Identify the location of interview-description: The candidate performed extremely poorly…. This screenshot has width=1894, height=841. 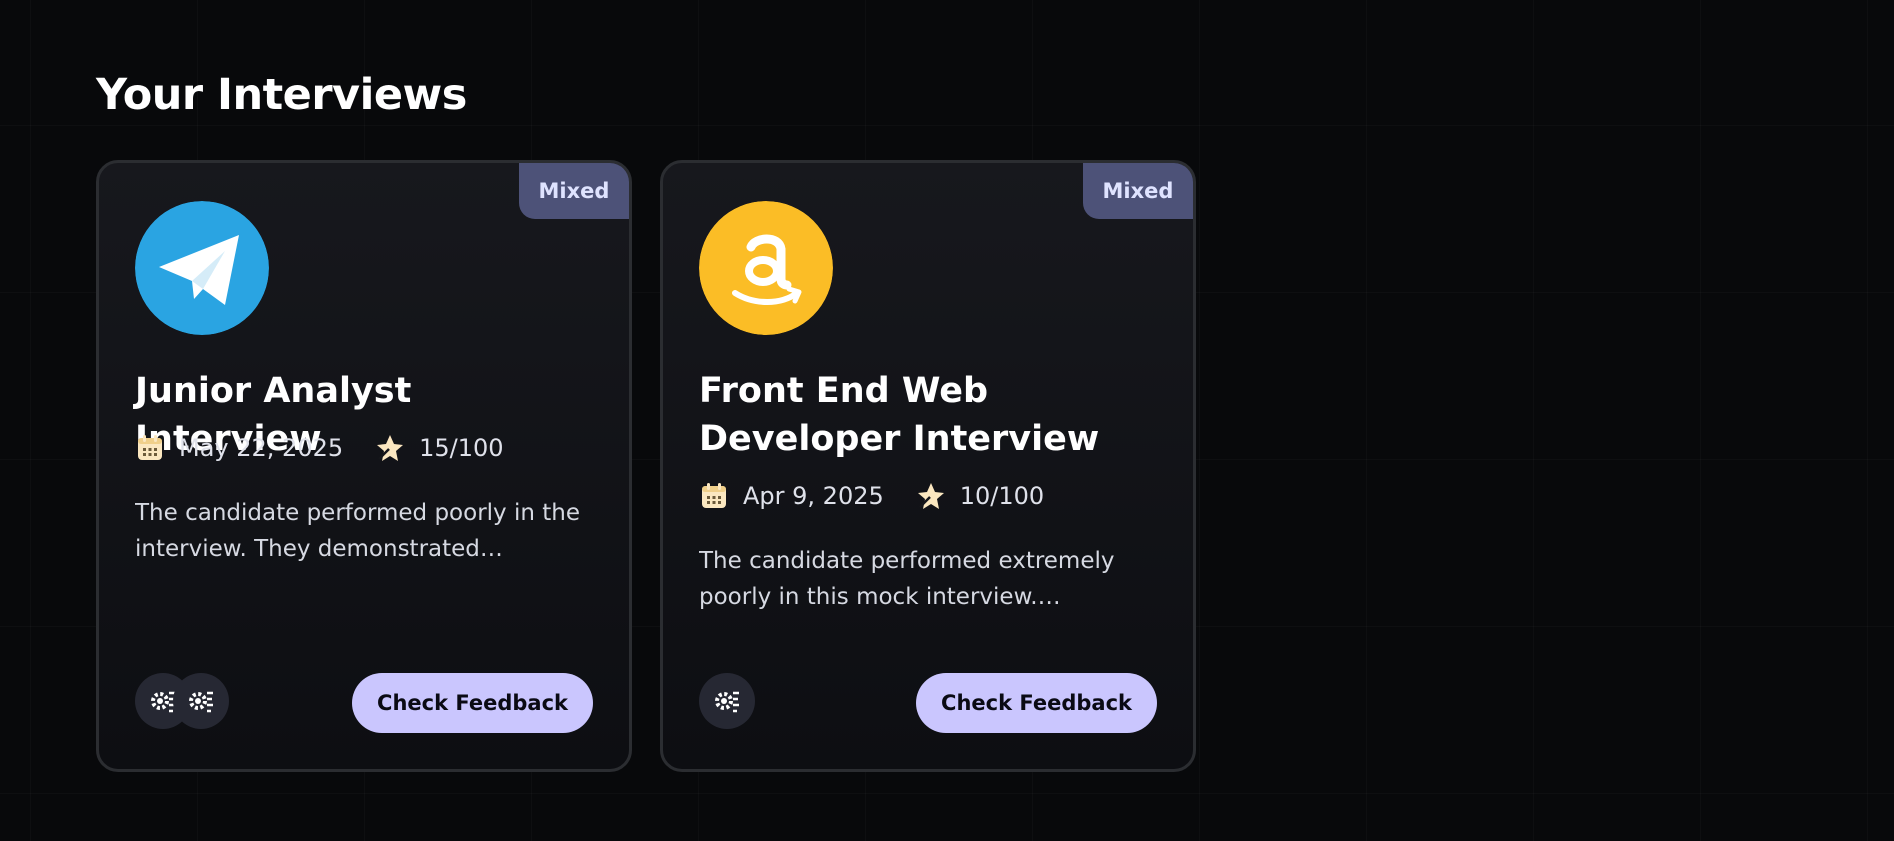
(907, 579).